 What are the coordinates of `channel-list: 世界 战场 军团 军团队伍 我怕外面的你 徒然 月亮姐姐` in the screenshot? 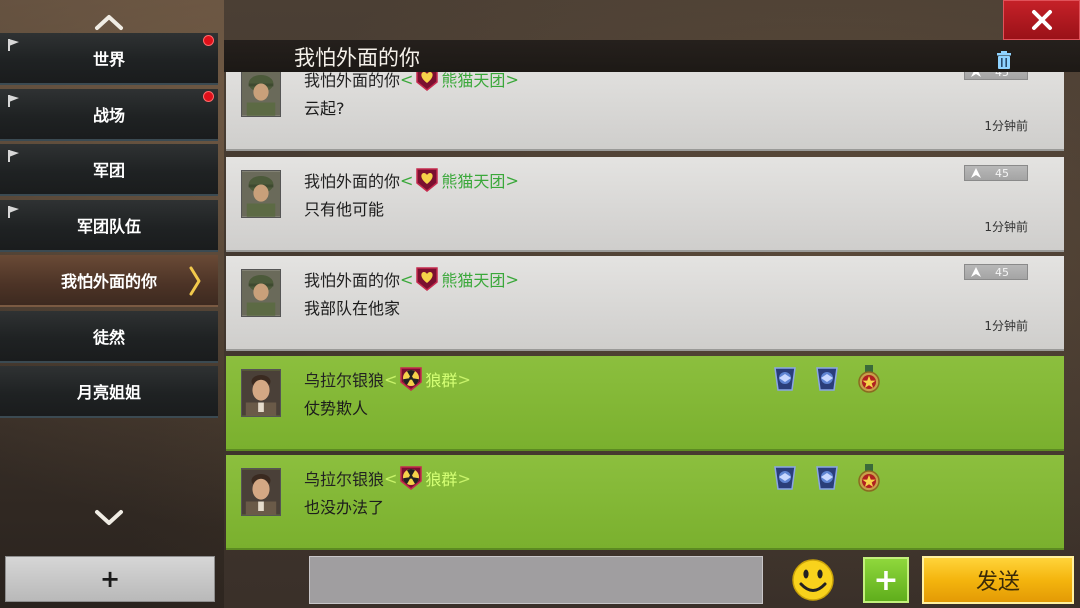 It's located at (109, 227).